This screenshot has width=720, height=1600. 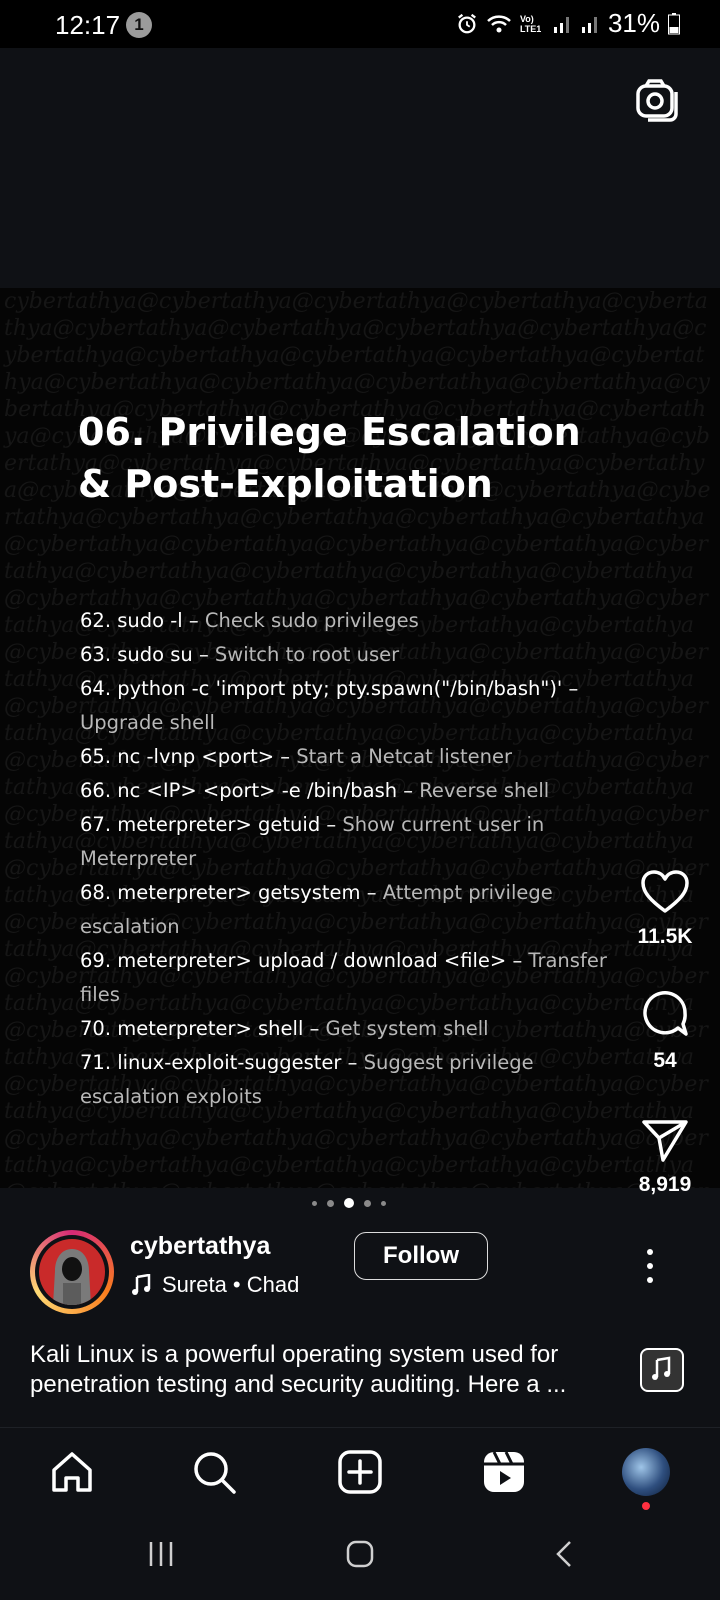 I want to click on like-count: 11.5K, so click(x=665, y=936).